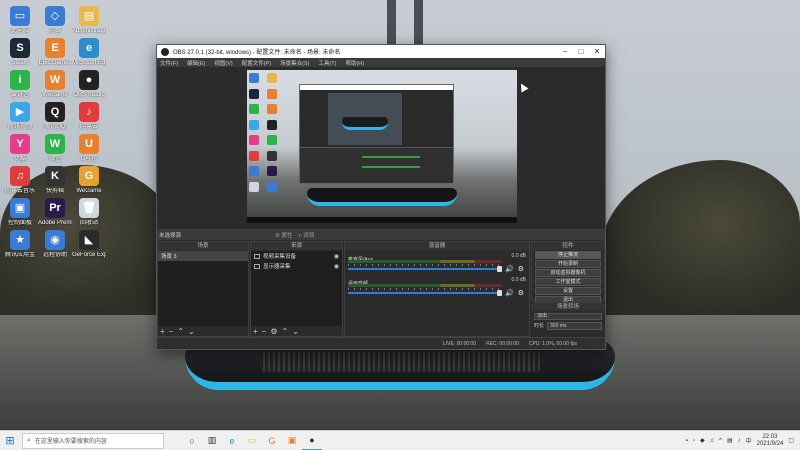 This screenshot has height=450, width=800. Describe the element at coordinates (20, 52) in the screenshot. I see `desktop-icon: S Steam` at that location.